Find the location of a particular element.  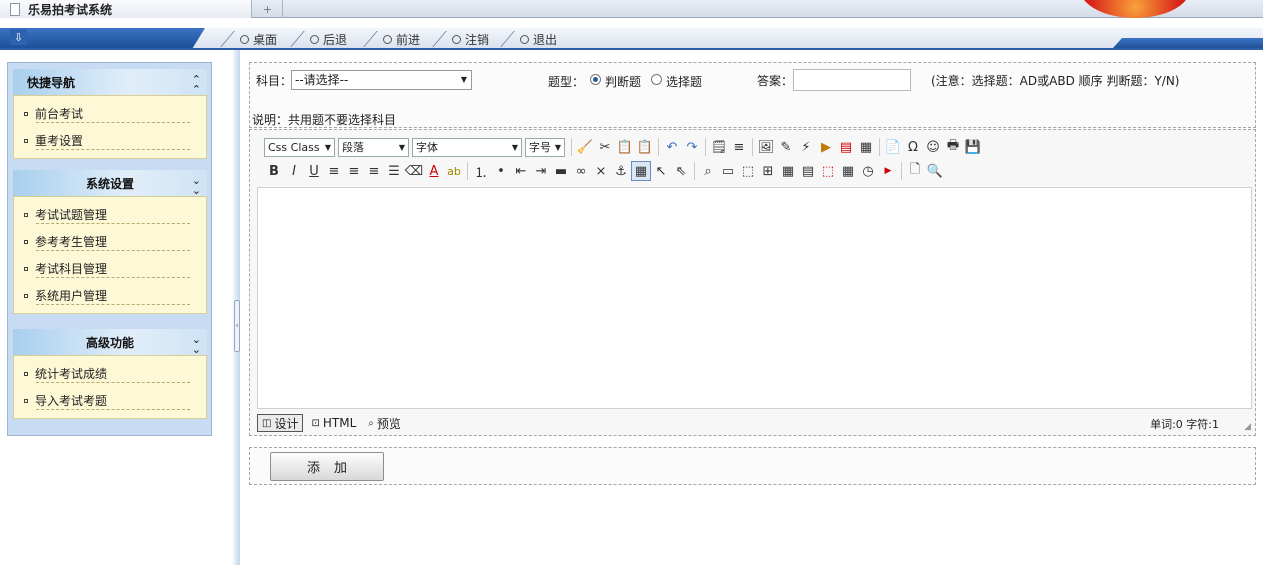

group-title: 系统设置 is located at coordinates (109, 183).